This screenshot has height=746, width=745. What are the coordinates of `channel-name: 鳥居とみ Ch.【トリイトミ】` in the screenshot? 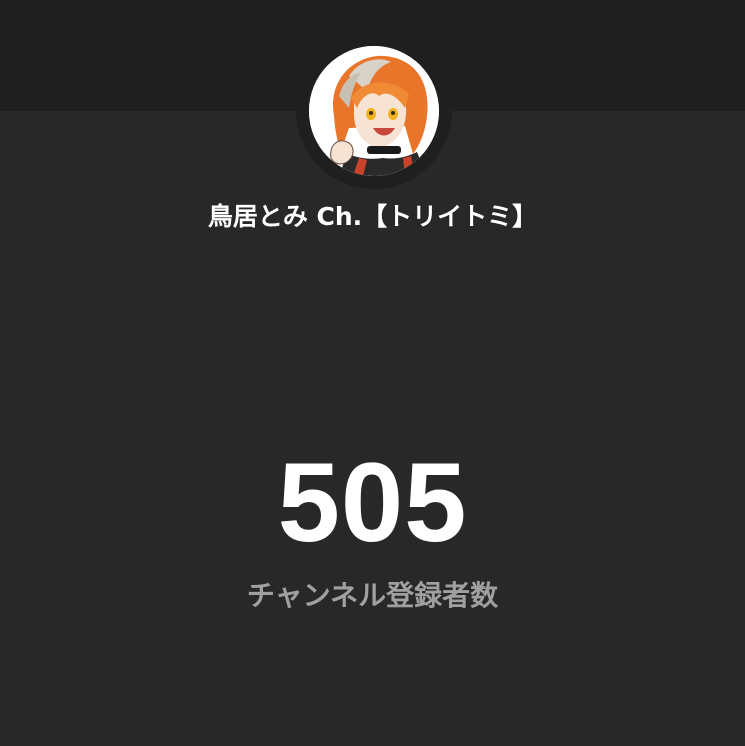 It's located at (372, 216).